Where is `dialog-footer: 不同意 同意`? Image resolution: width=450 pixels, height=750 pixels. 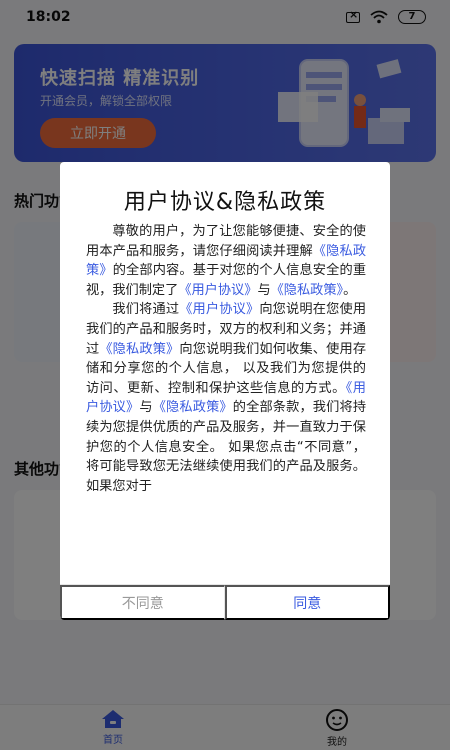 dialog-footer: 不同意 同意 is located at coordinates (225, 602).